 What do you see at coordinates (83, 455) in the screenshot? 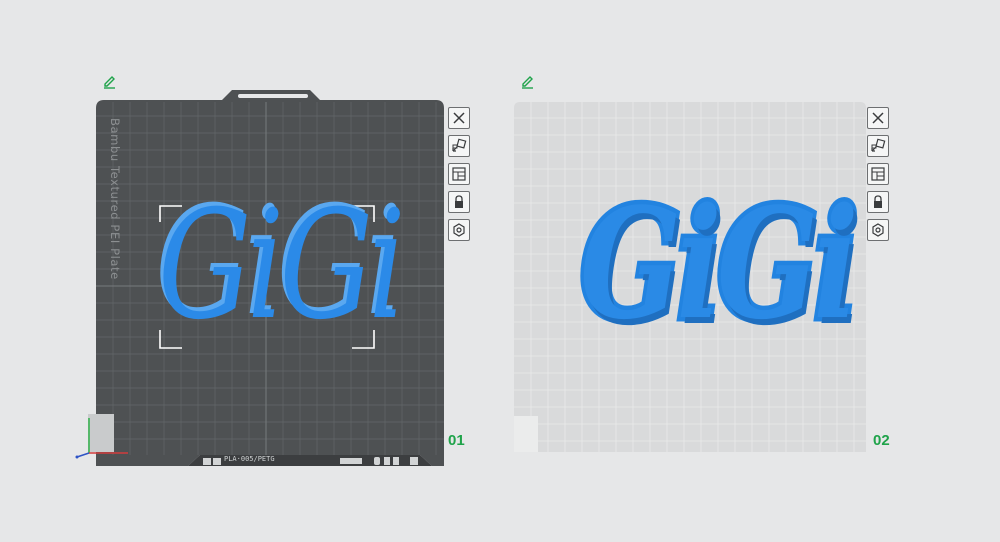
I see `y-axis` at bounding box center [83, 455].